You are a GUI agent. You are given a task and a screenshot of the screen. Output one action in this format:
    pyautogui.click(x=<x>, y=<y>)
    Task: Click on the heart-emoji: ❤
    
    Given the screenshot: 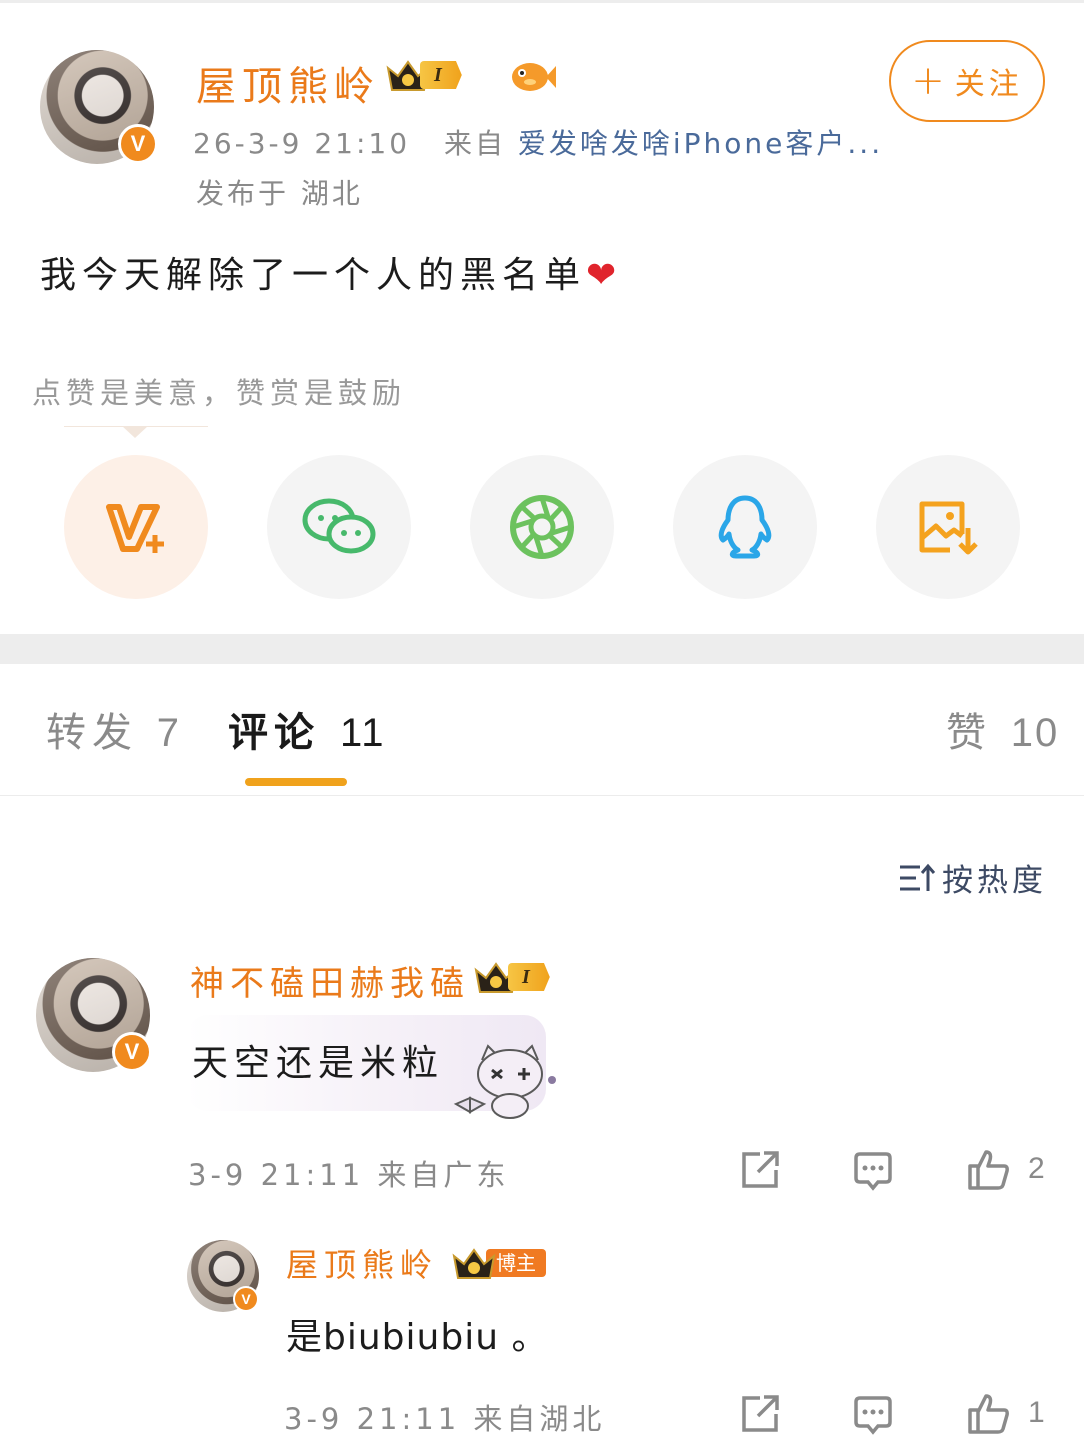 What is the action you would take?
    pyautogui.click(x=604, y=275)
    